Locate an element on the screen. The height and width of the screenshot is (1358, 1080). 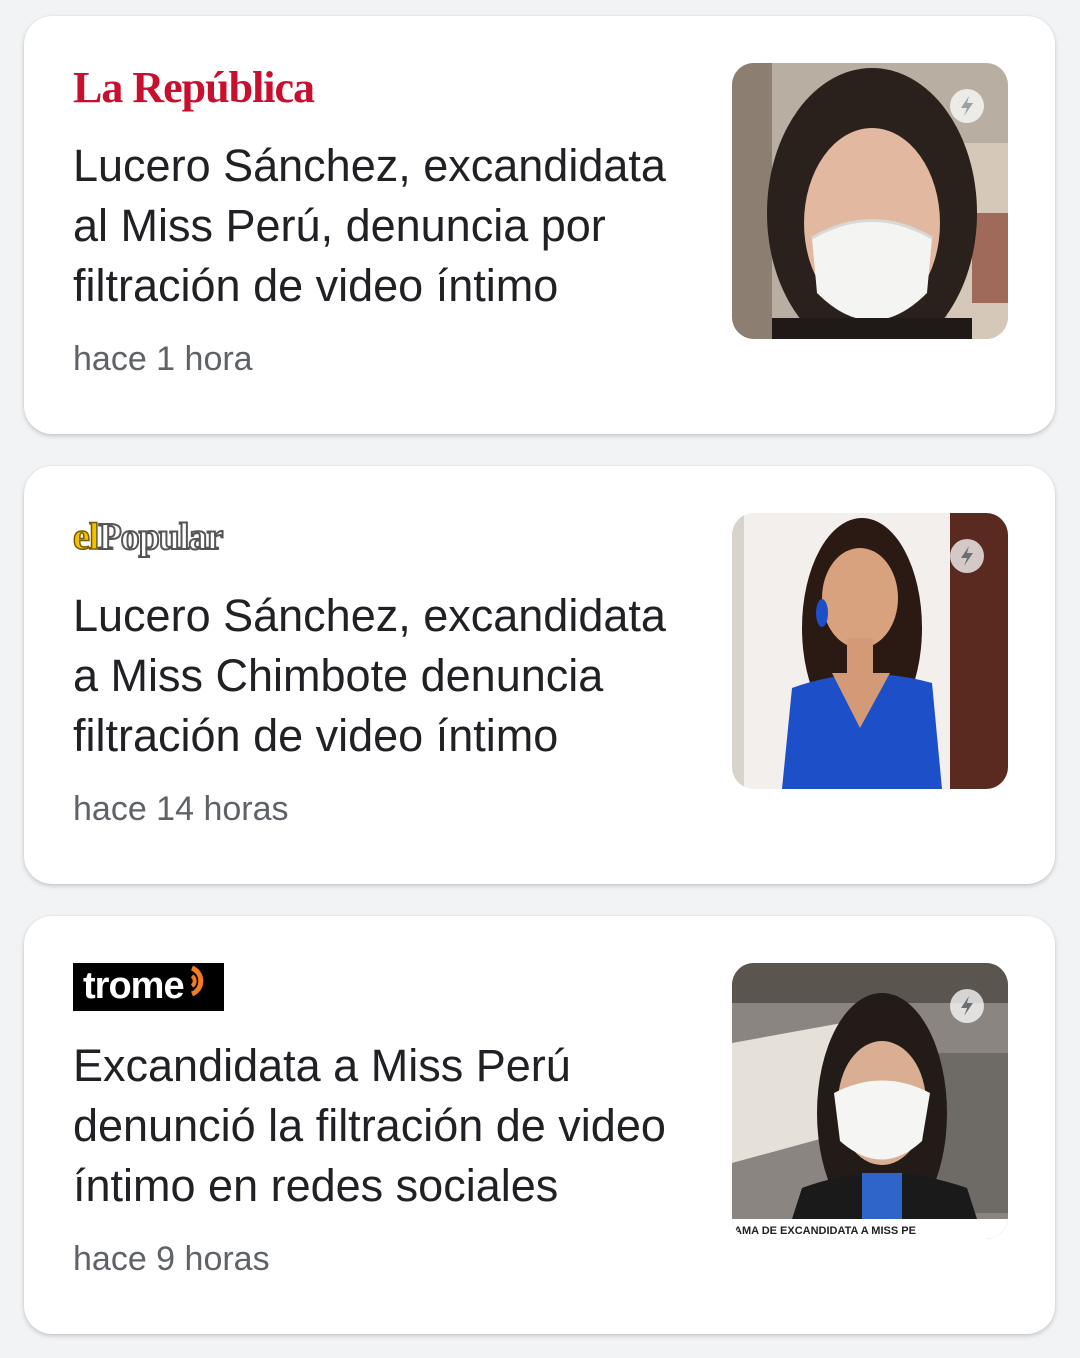
publisher-logo: La República is located at coordinates (194, 87).